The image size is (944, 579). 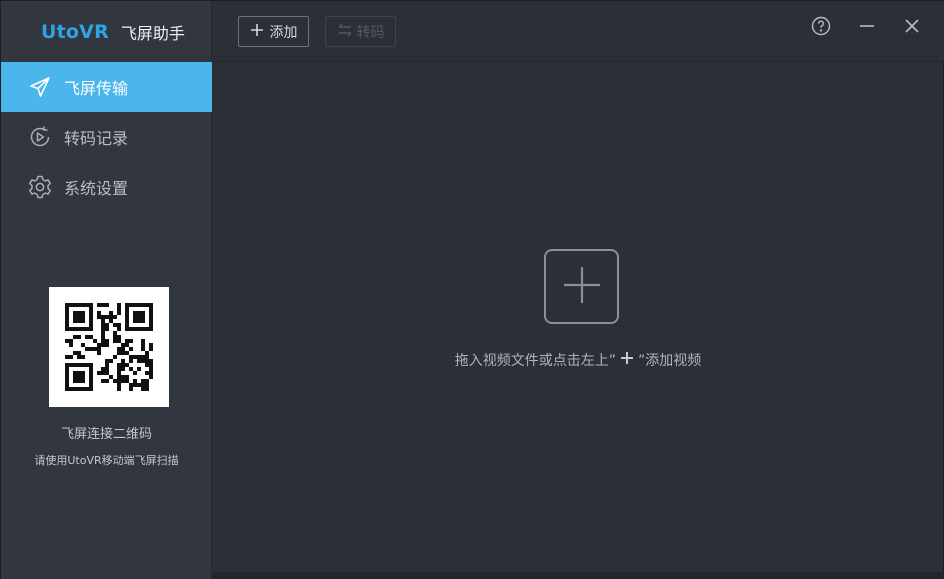 I want to click on paper-plane-icon, so click(x=40, y=87).